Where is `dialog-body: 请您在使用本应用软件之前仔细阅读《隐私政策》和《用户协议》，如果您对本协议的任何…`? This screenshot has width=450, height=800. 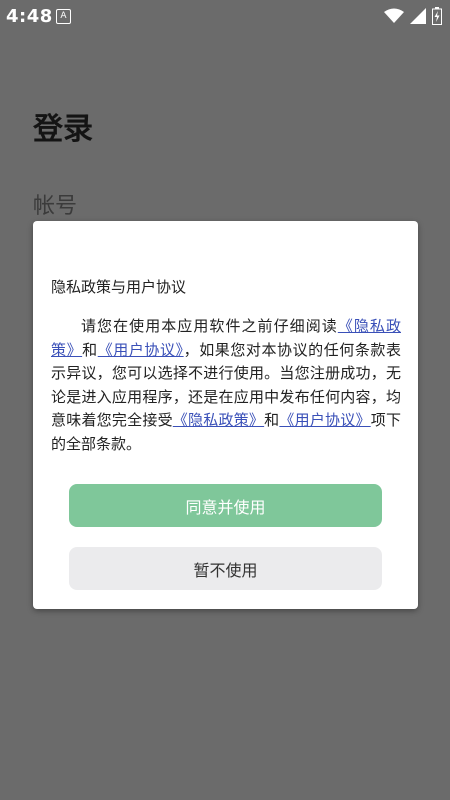
dialog-body: 请您在使用本应用软件之前仔细阅读《隐私政策》和《用户协议》，如果您对本协议的任何… is located at coordinates (226, 385).